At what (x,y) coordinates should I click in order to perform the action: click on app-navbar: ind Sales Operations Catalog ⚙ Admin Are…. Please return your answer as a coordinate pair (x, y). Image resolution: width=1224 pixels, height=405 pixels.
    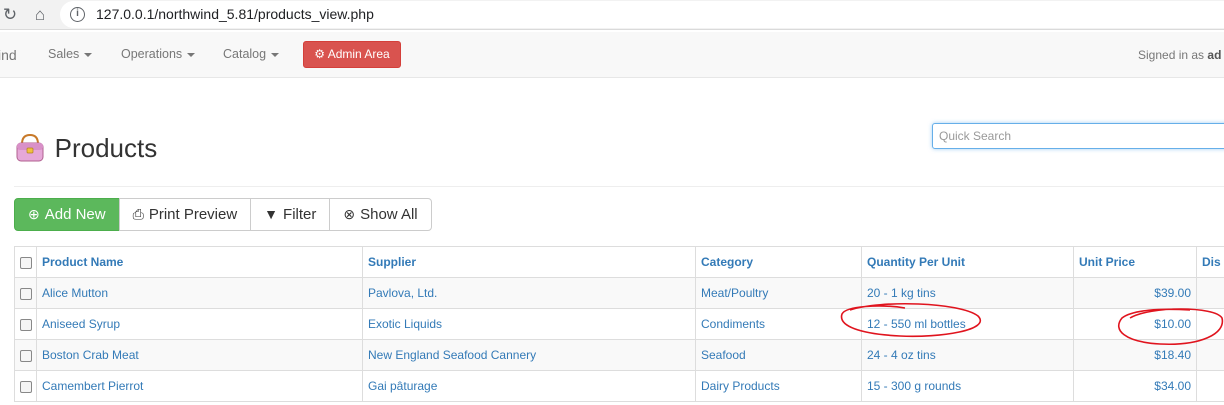
    Looking at the image, I should click on (612, 55).